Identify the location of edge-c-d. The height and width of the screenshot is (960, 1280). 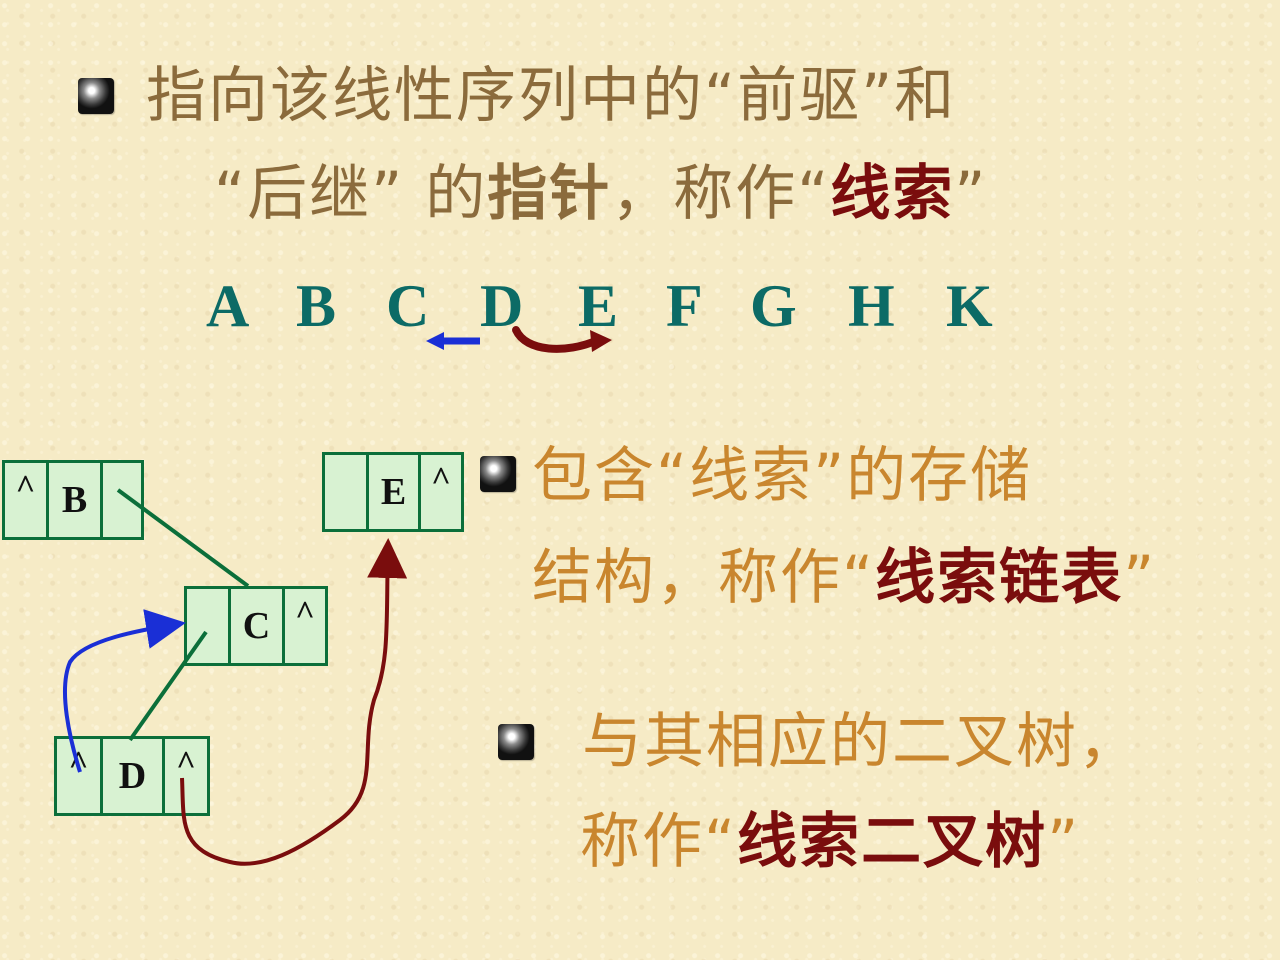
(168, 686).